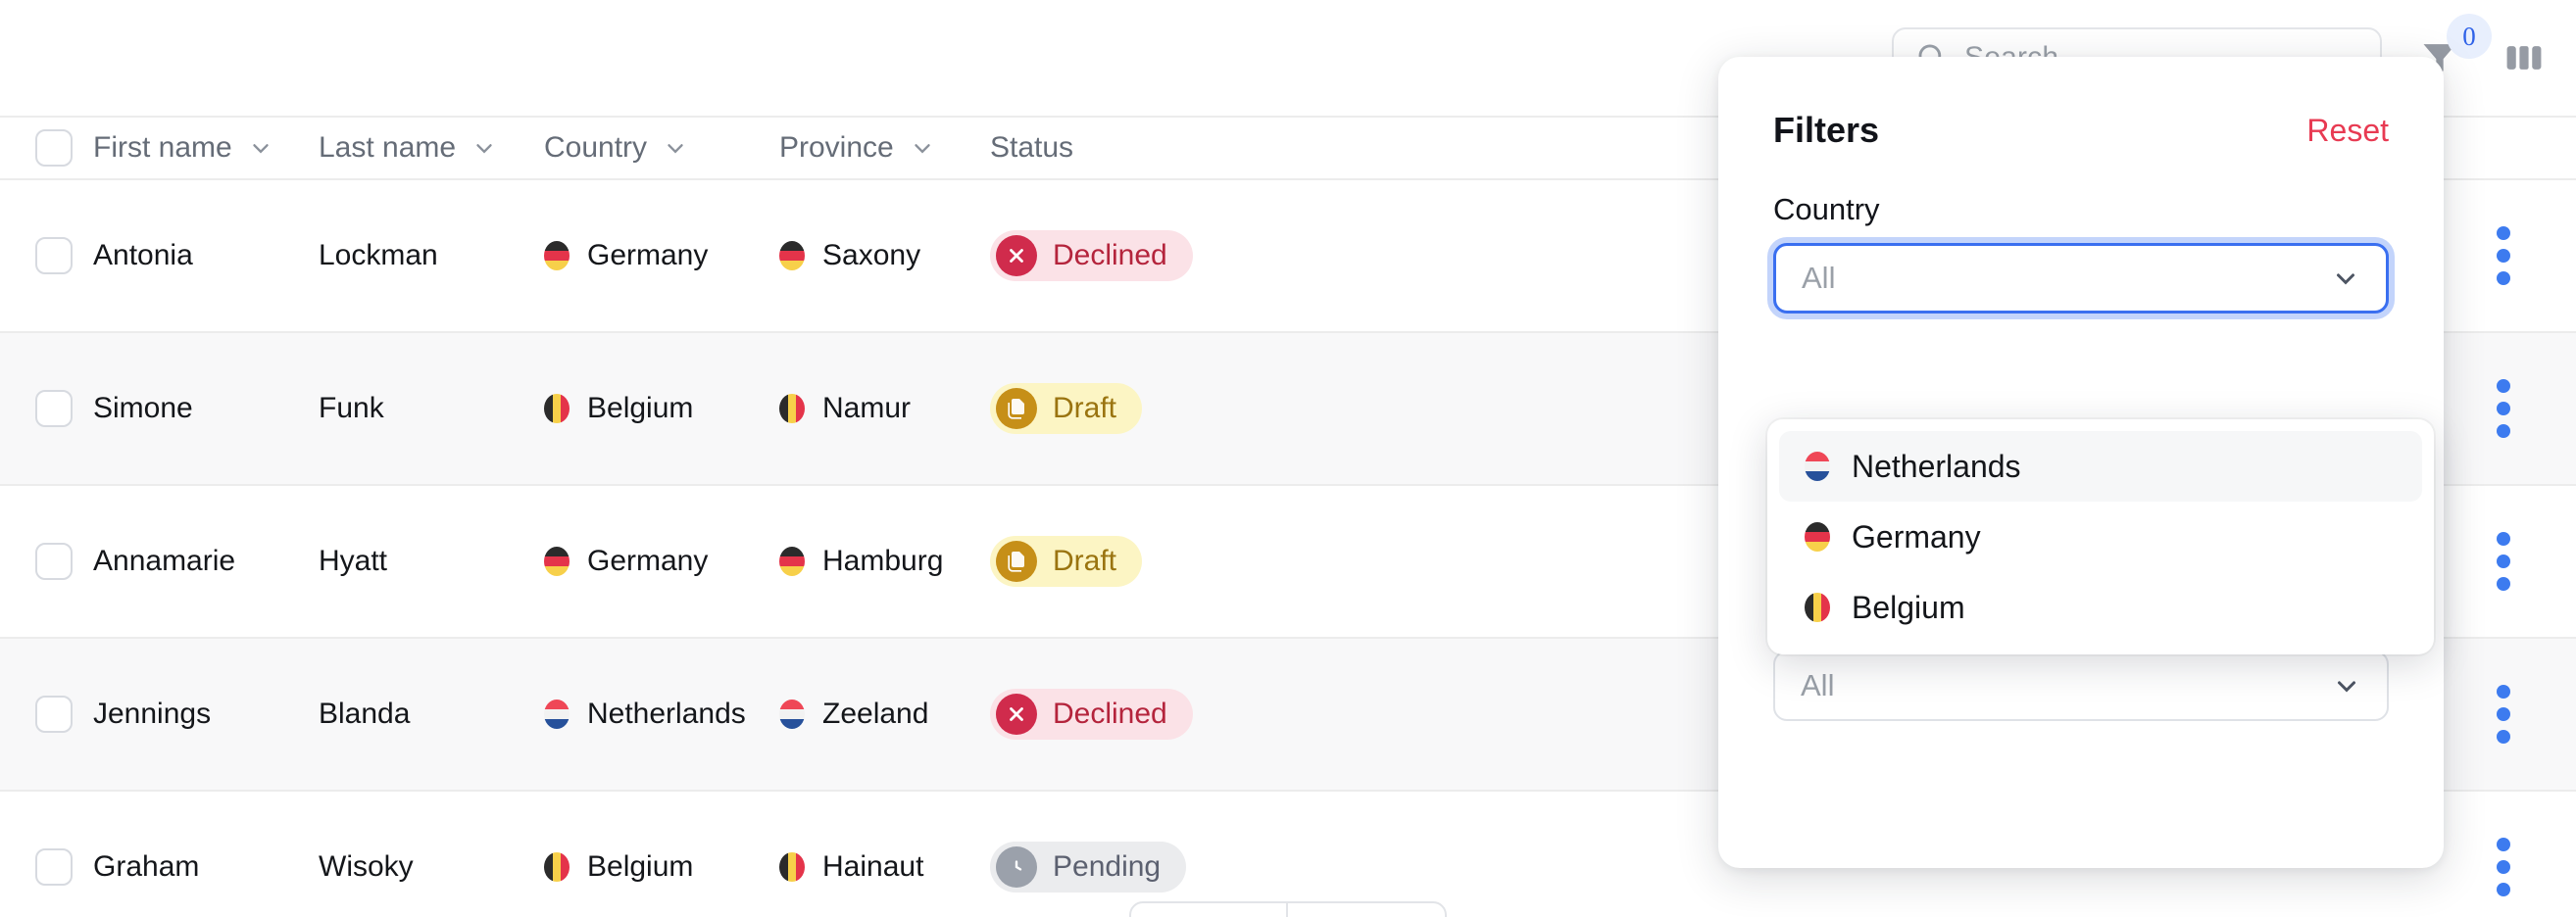  What do you see at coordinates (1209, 910) in the screenshot?
I see `pagination-prev` at bounding box center [1209, 910].